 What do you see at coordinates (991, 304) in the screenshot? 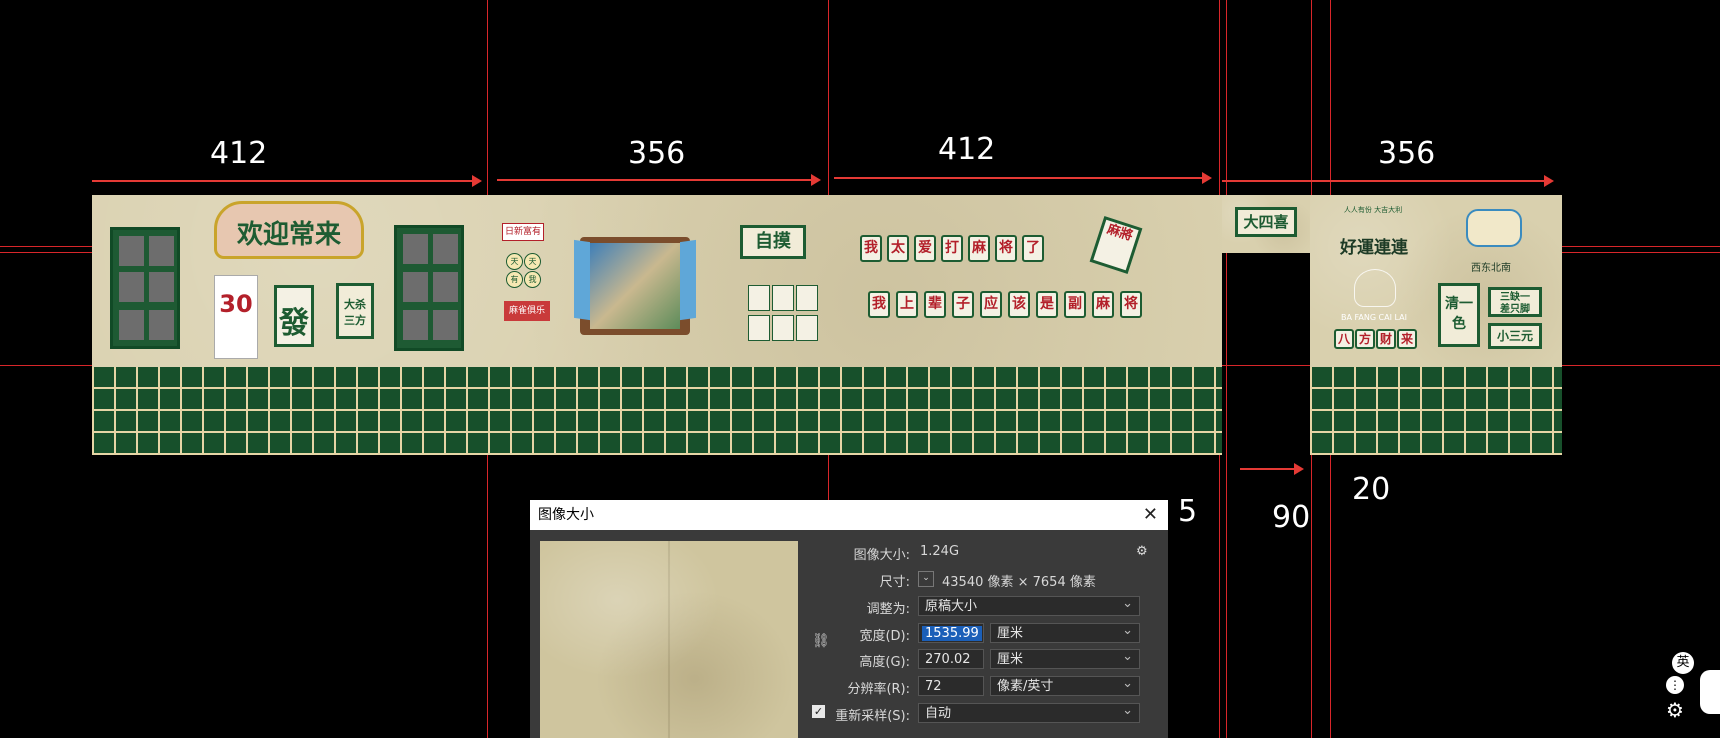
I see `text-tile: 应` at bounding box center [991, 304].